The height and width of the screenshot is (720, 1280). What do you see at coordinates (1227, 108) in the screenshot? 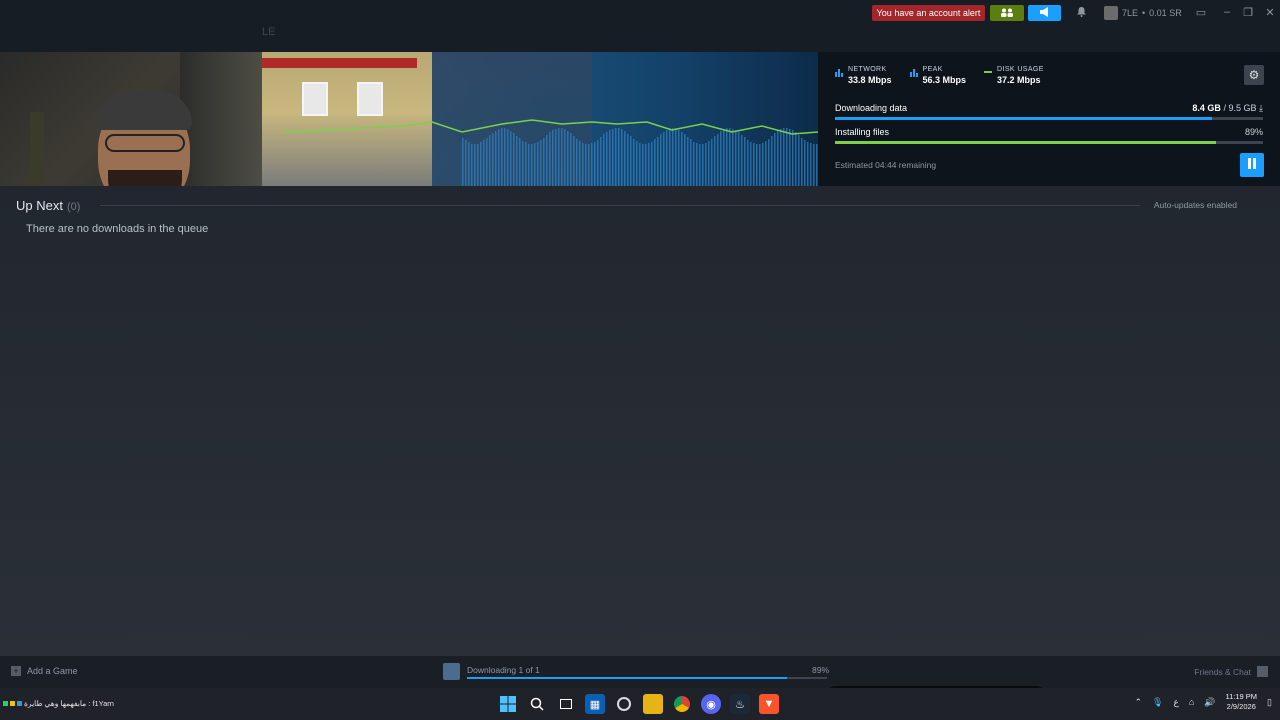
I see `downloading-size: 8.4 GB / 9.5 GB ⤓` at bounding box center [1227, 108].